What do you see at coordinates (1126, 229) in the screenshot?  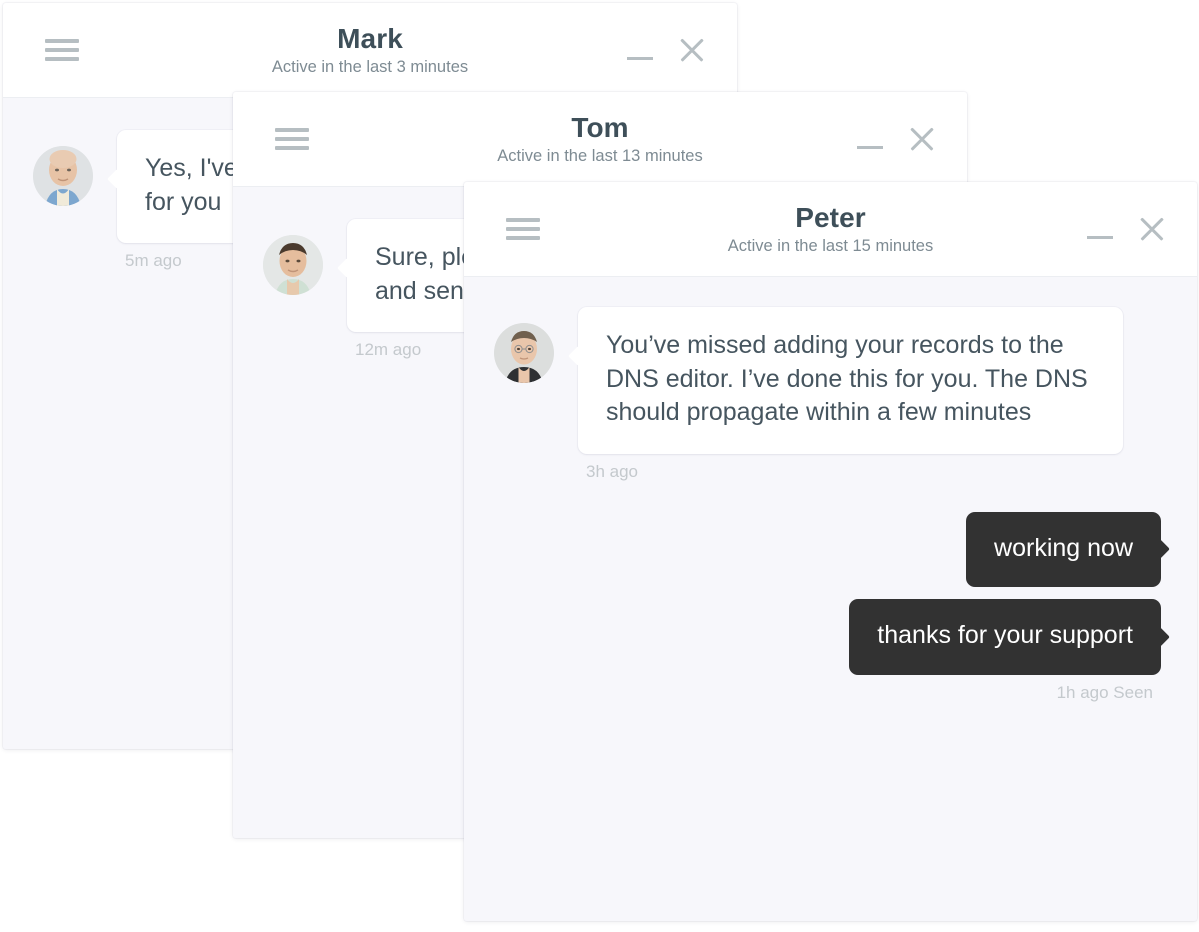 I see `window-controls-peter` at bounding box center [1126, 229].